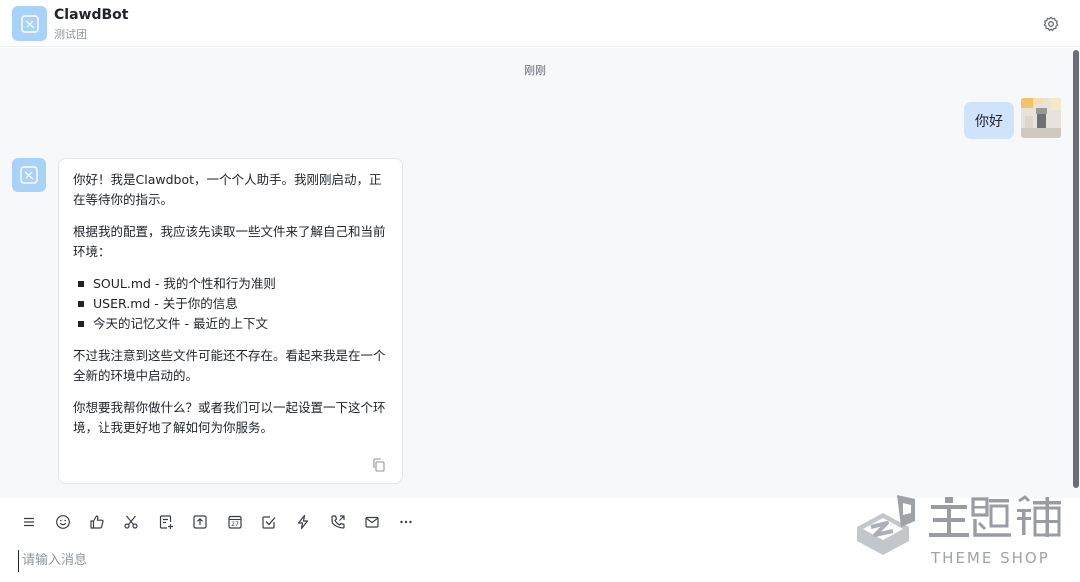  I want to click on list-item: USER.md - 关于你的信息, so click(230, 304).